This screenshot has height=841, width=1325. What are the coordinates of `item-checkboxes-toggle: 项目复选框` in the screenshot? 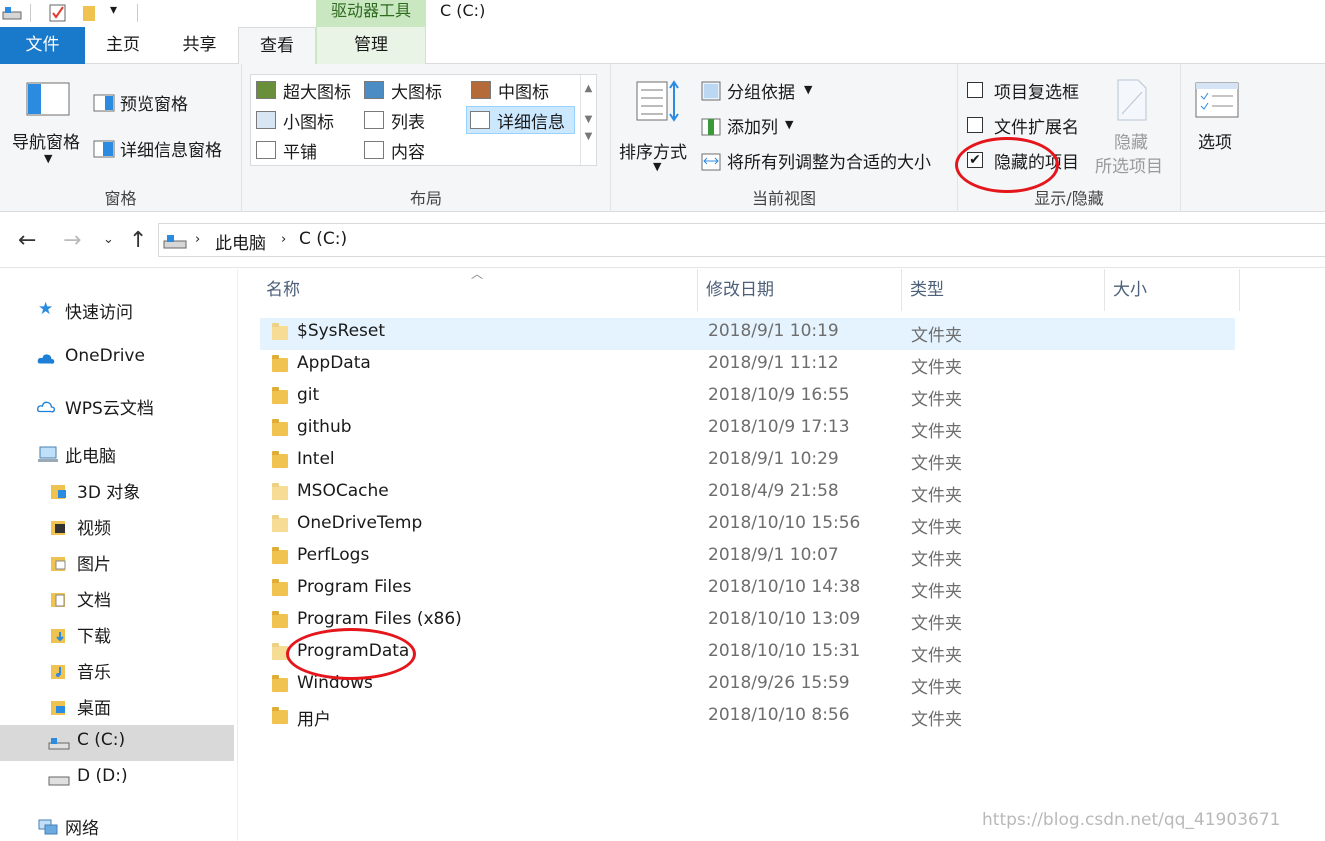 It's located at (1029, 91).